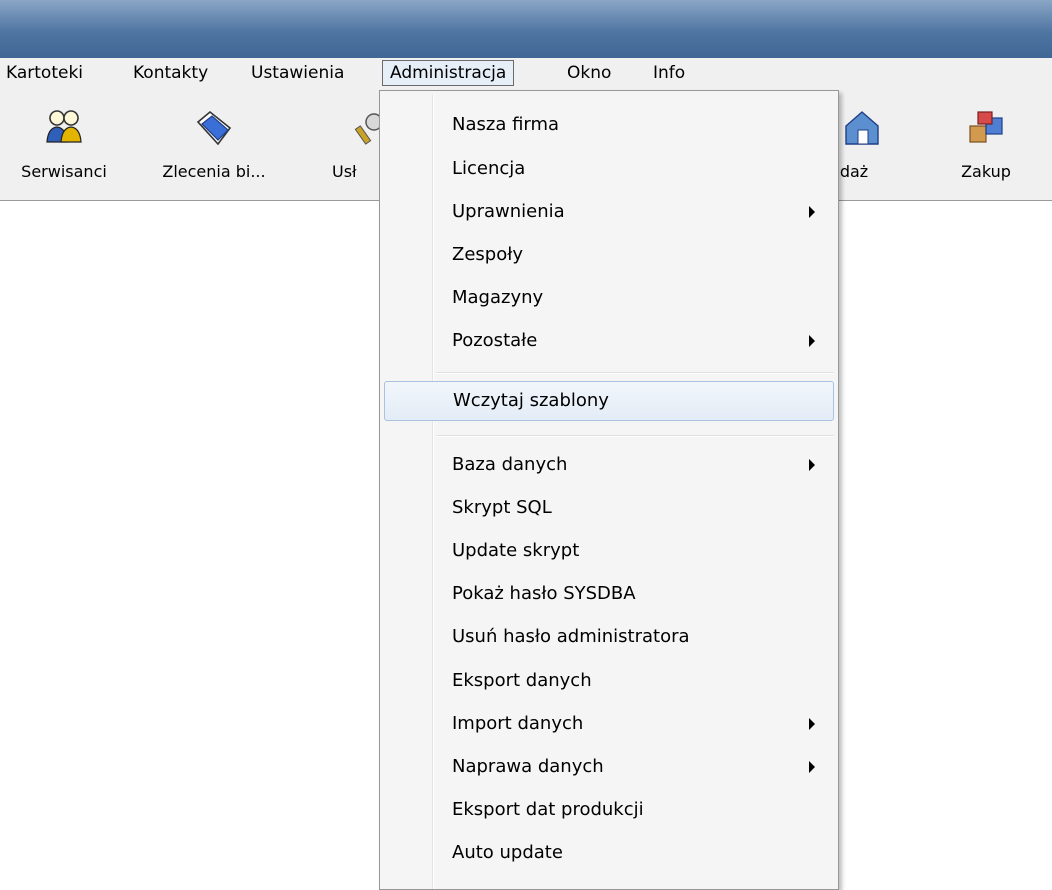  I want to click on menu-item-label: Zespoły, so click(487, 254).